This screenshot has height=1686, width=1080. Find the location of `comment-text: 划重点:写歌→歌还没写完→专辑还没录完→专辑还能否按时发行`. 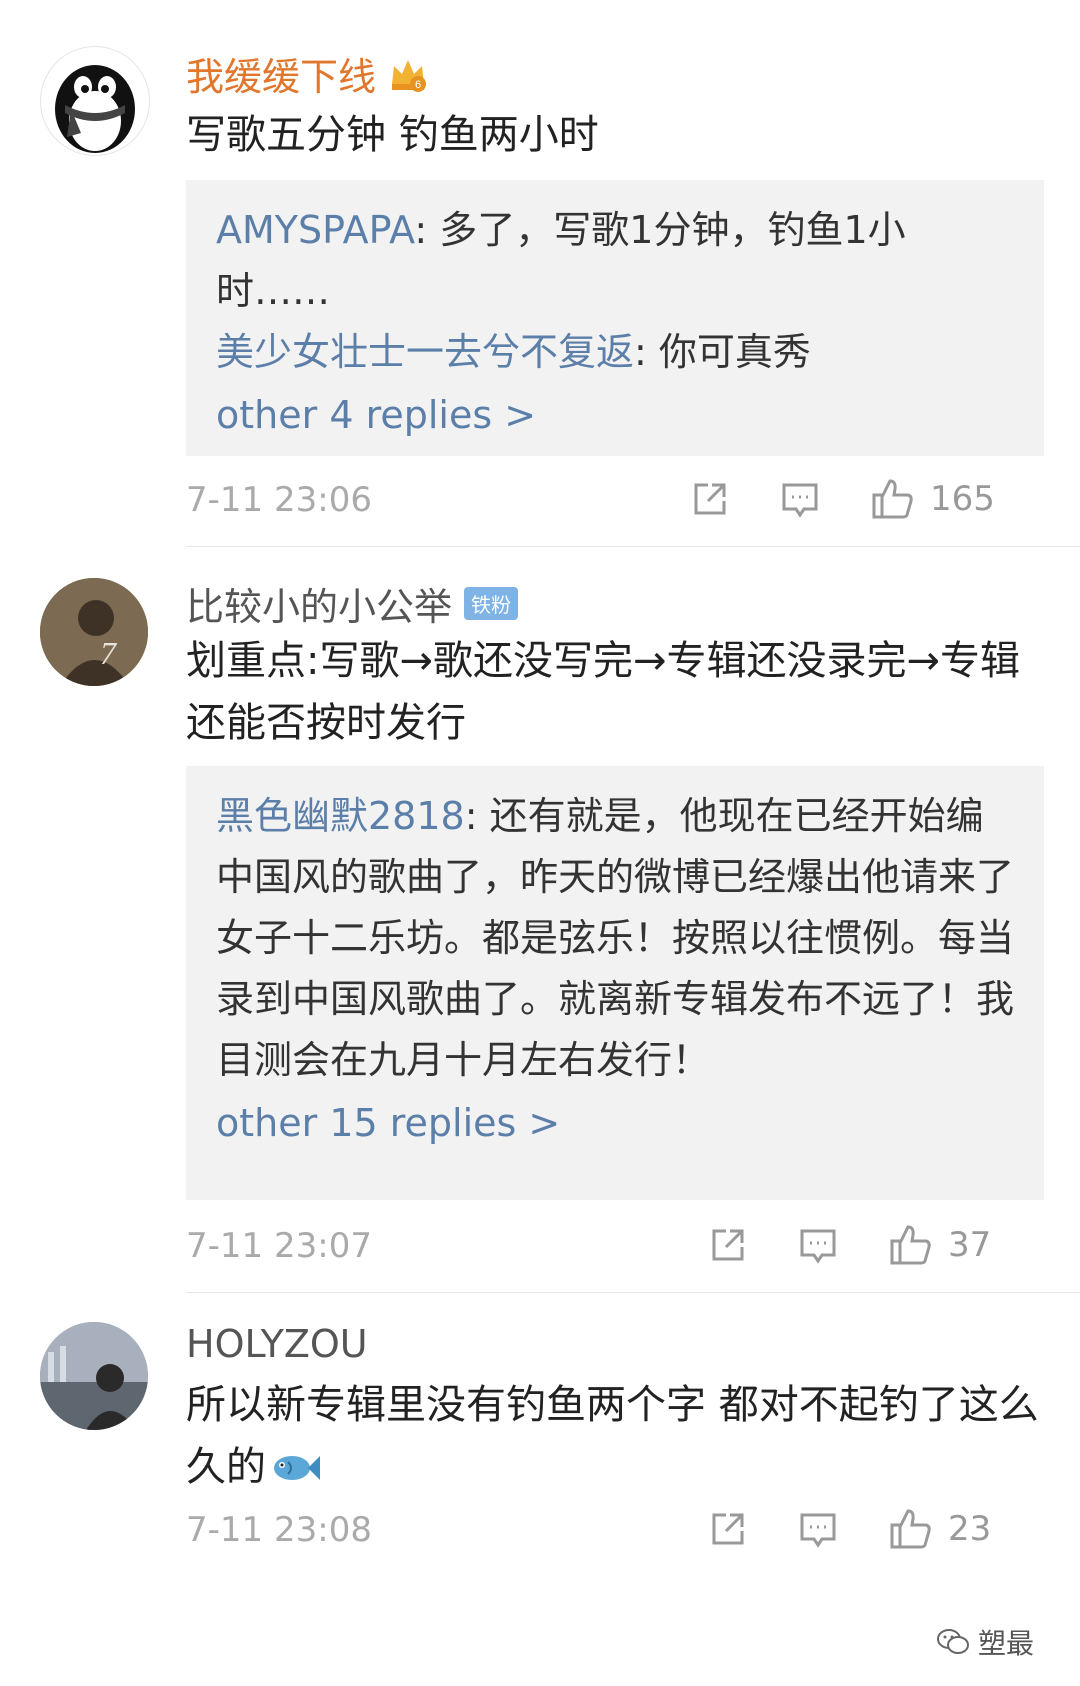

comment-text: 划重点:写歌→歌还没写完→专辑还没录完→专辑还能否按时发行 is located at coordinates (603, 692).